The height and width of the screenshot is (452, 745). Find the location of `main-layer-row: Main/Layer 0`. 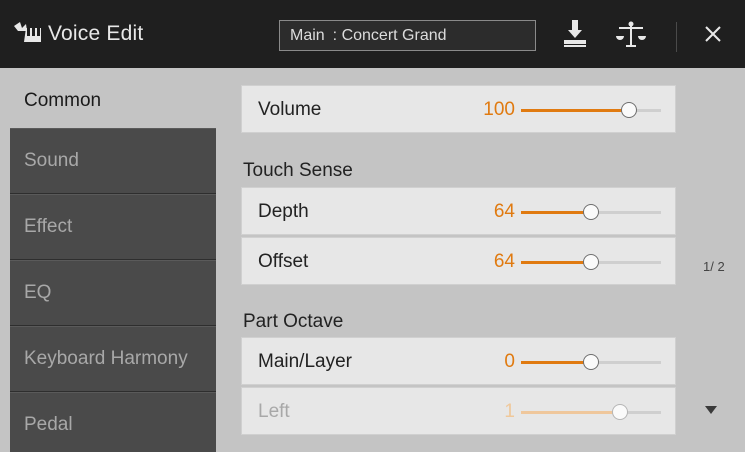

main-layer-row: Main/Layer 0 is located at coordinates (458, 361).